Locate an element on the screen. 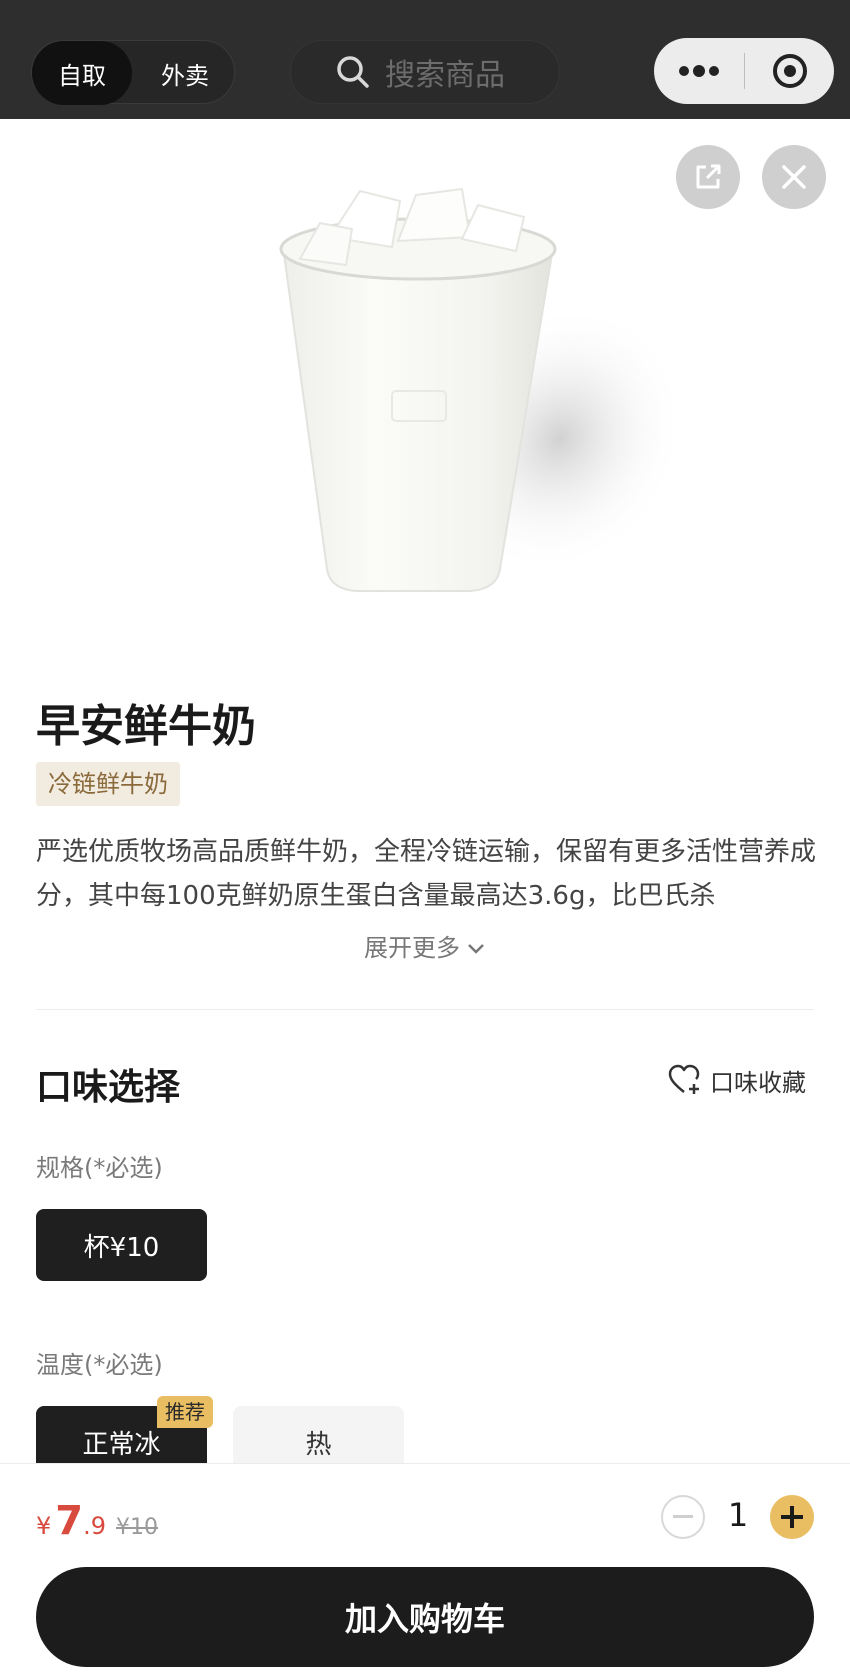  target-icon is located at coordinates (789, 71).